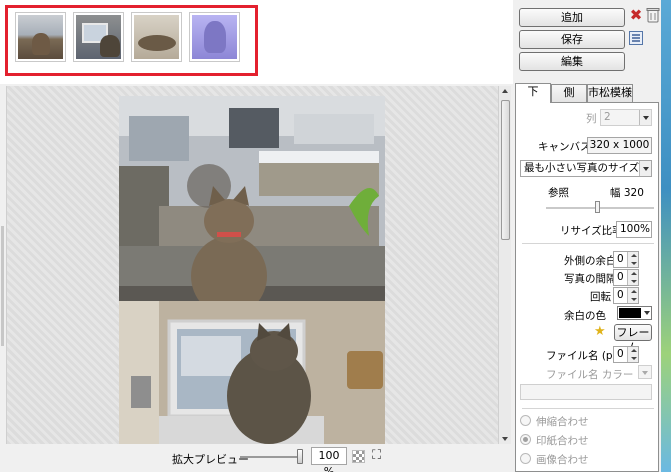 Image resolution: width=671 pixels, height=472 pixels. I want to click on zoom-slider-handle, so click(300, 456).